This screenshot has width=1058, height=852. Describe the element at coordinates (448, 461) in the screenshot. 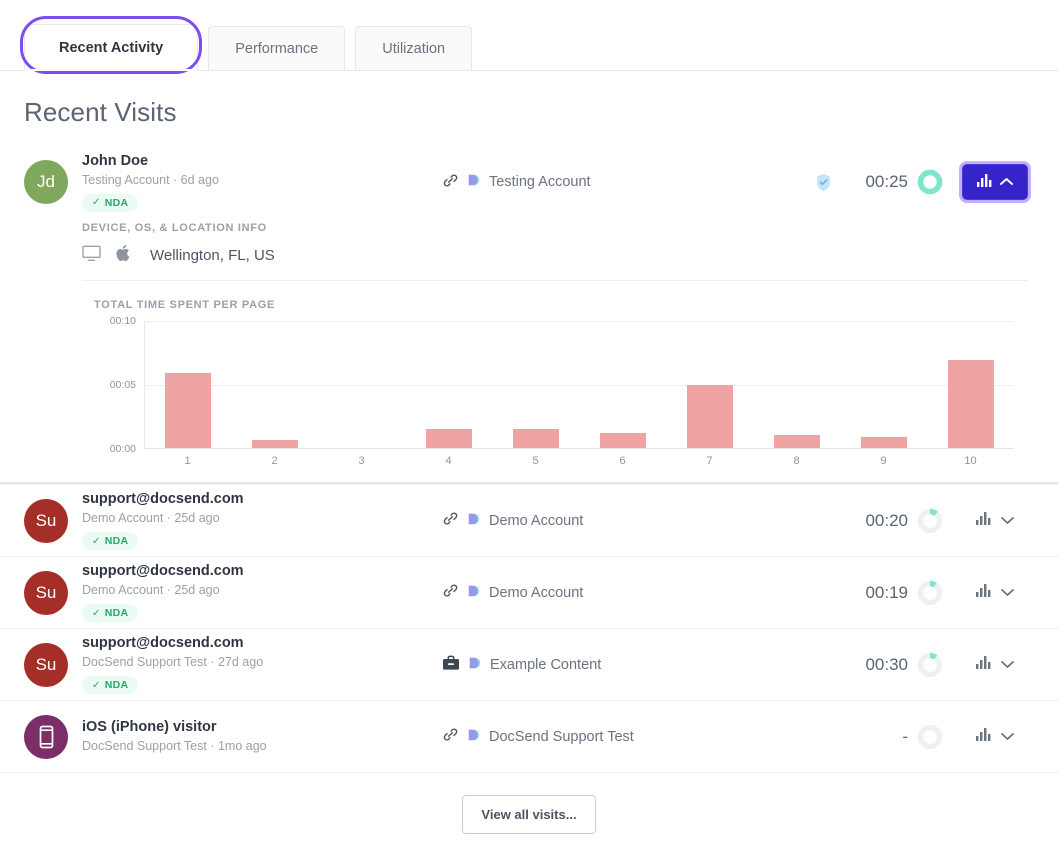

I see `x-tick-label: 4` at that location.